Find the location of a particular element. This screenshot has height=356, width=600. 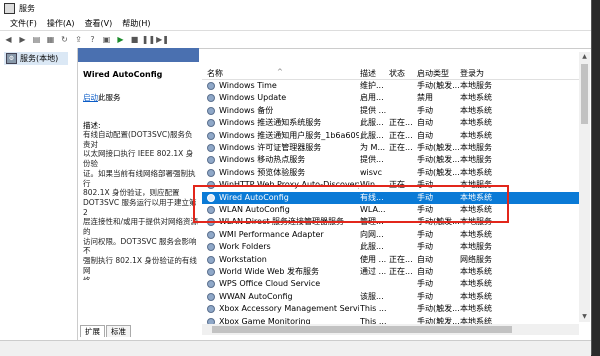

restart-icon: ▶❚ is located at coordinates (162, 39).